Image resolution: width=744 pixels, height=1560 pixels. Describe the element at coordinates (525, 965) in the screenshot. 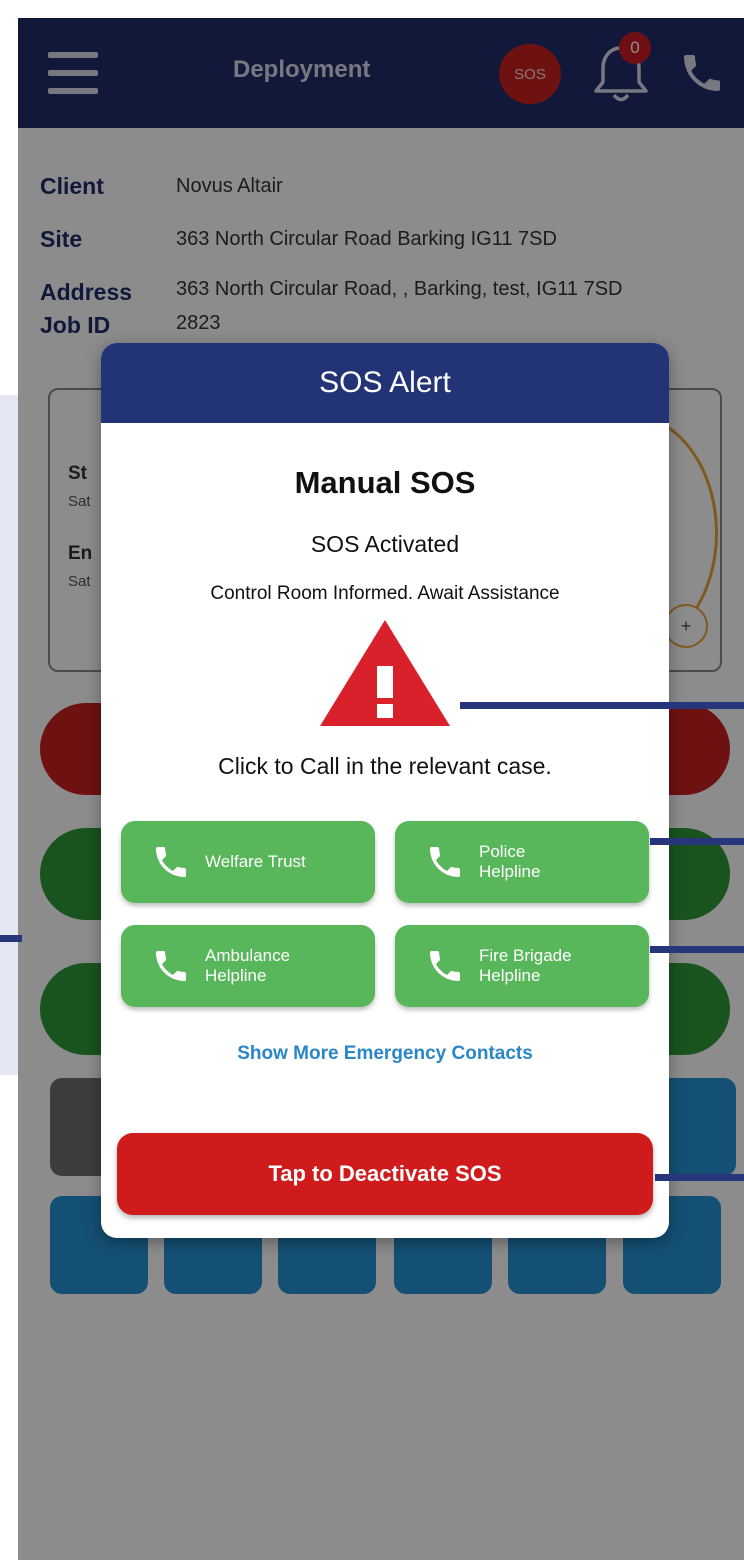

I see `button-label: Fire Brigade Helpline` at that location.